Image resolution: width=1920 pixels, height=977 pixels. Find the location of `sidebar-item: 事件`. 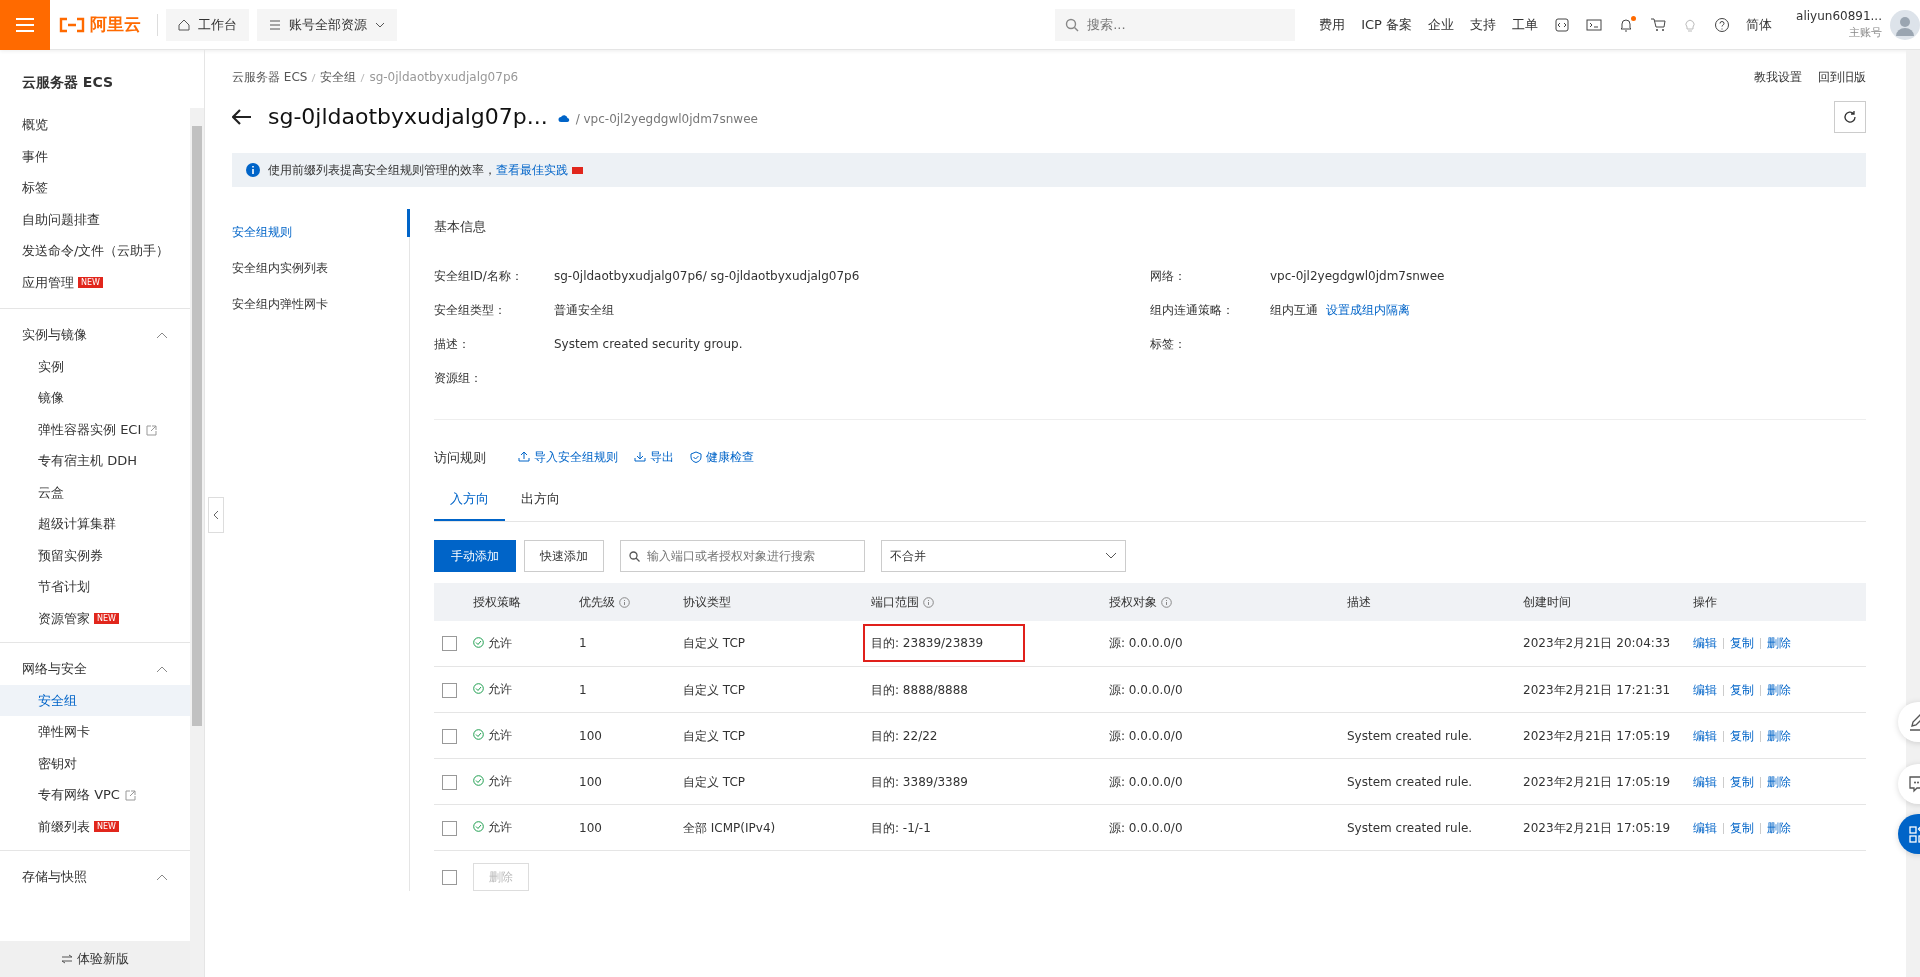

sidebar-item: 事件 is located at coordinates (95, 156).